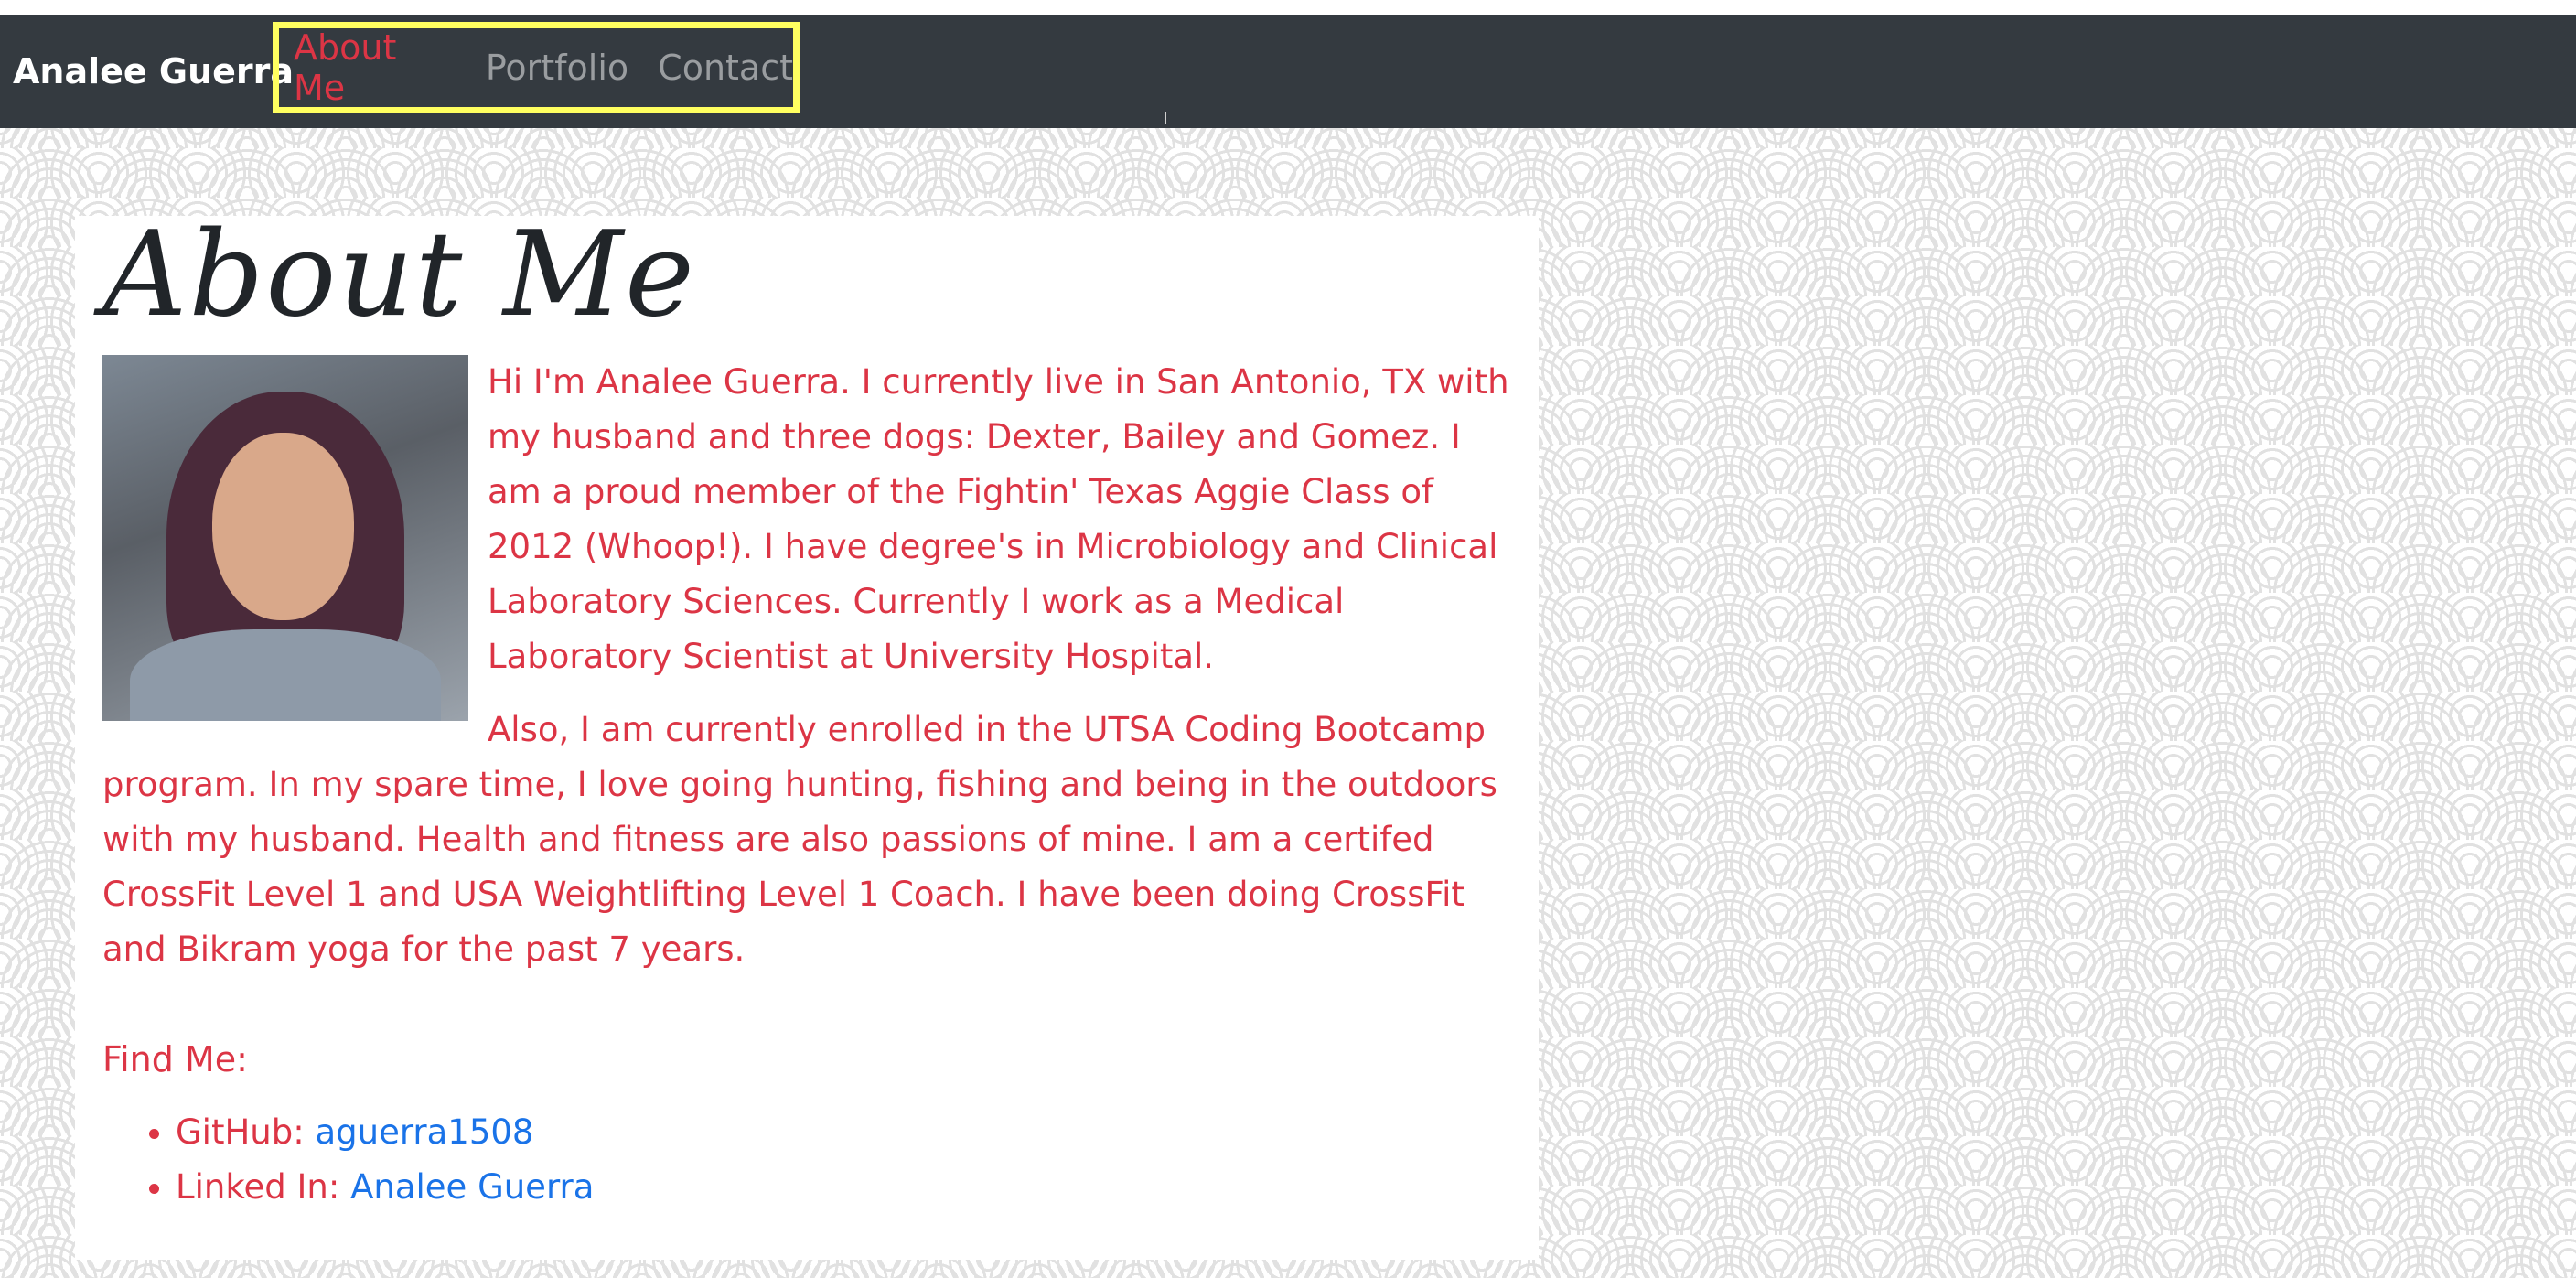  I want to click on list-item-github: GitHub: aguerra1508, so click(385, 1132).